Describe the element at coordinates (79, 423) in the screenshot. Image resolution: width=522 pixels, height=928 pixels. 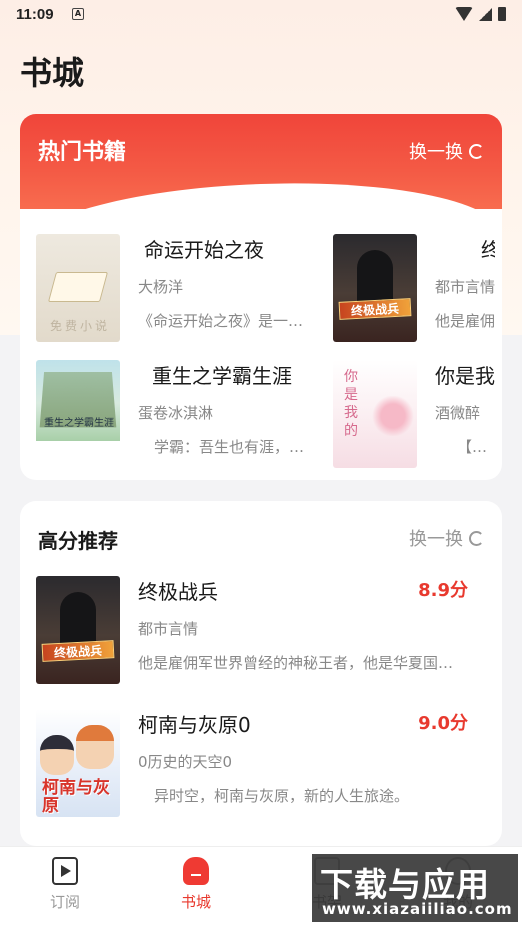
I see `cover-text: 重生之学霸生涯` at that location.